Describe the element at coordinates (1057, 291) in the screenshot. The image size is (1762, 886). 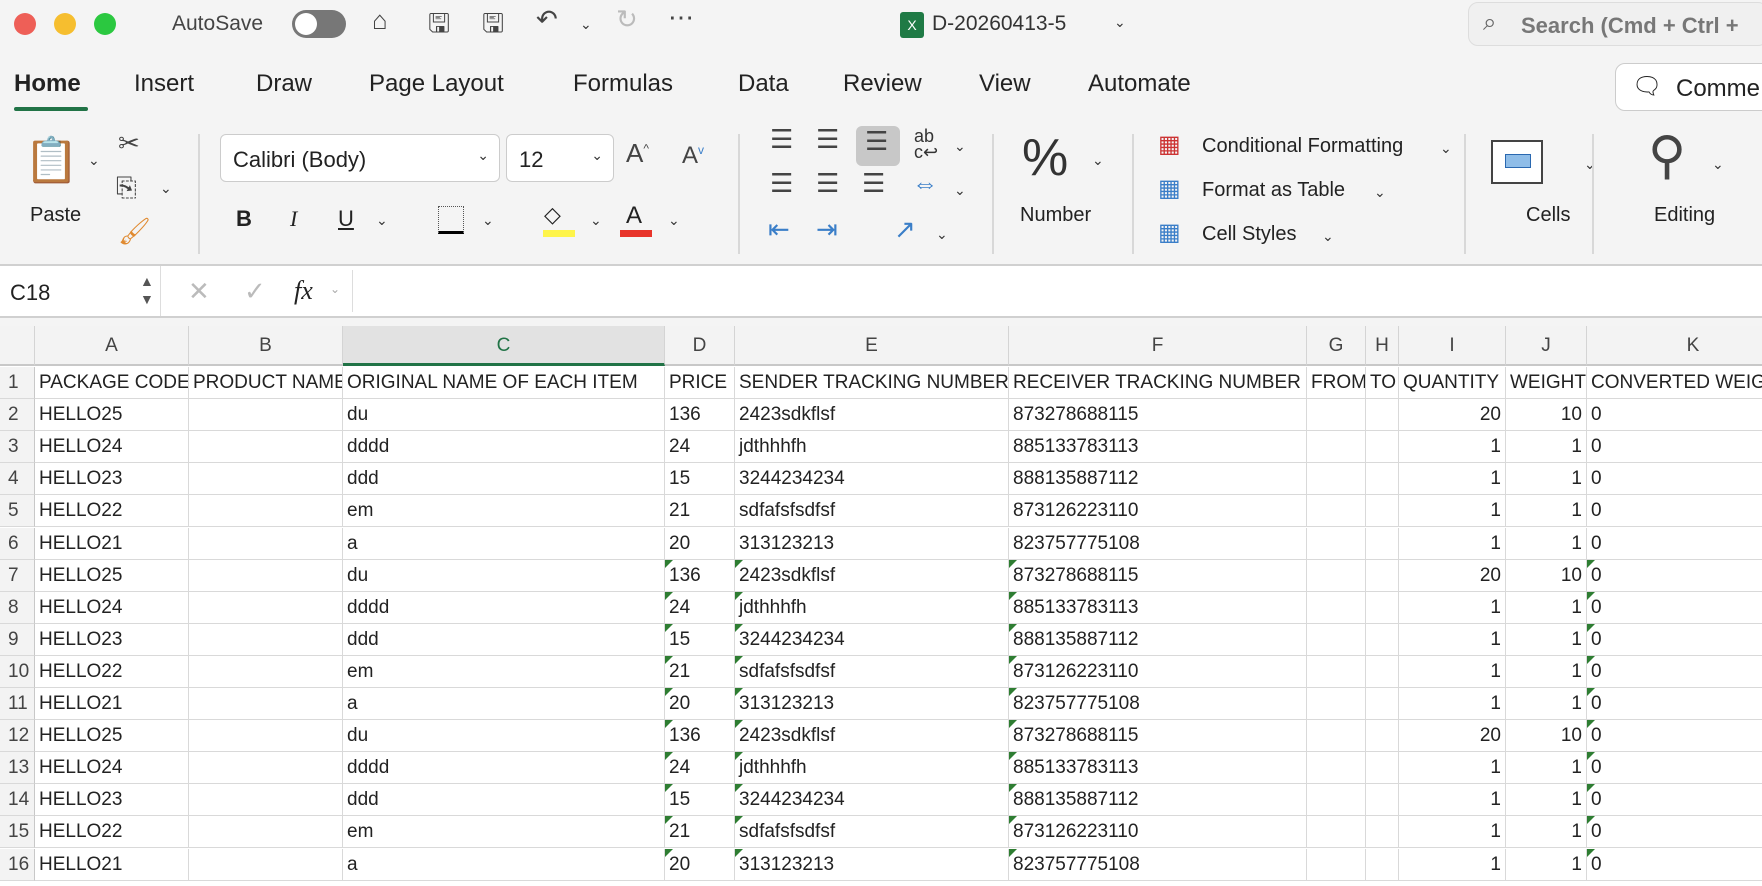
I see `formula-input` at that location.